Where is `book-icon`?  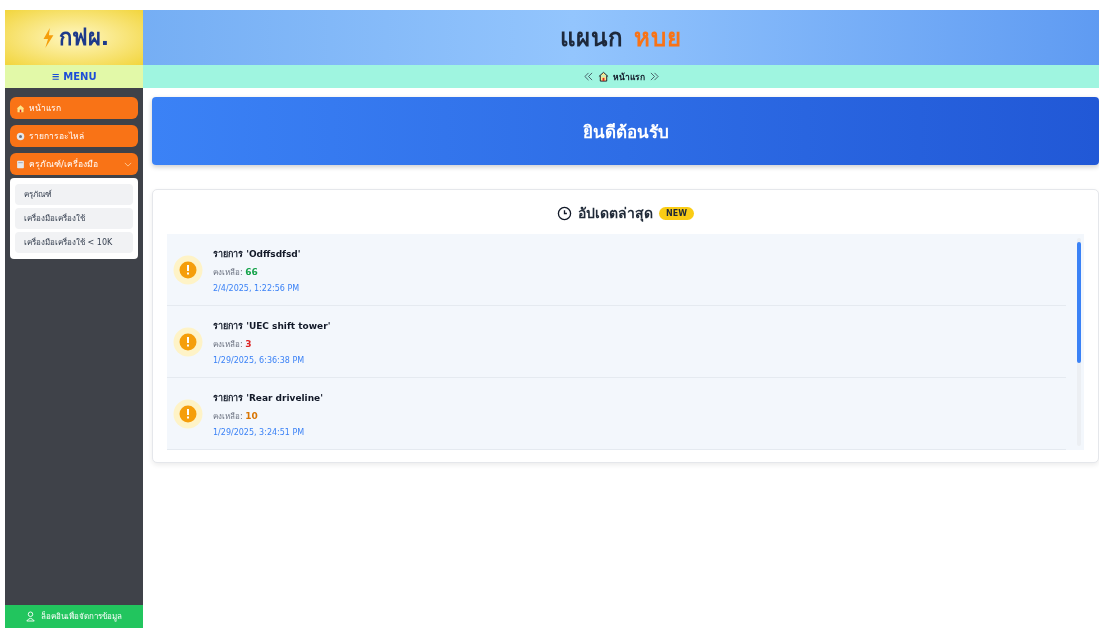 book-icon is located at coordinates (20, 164).